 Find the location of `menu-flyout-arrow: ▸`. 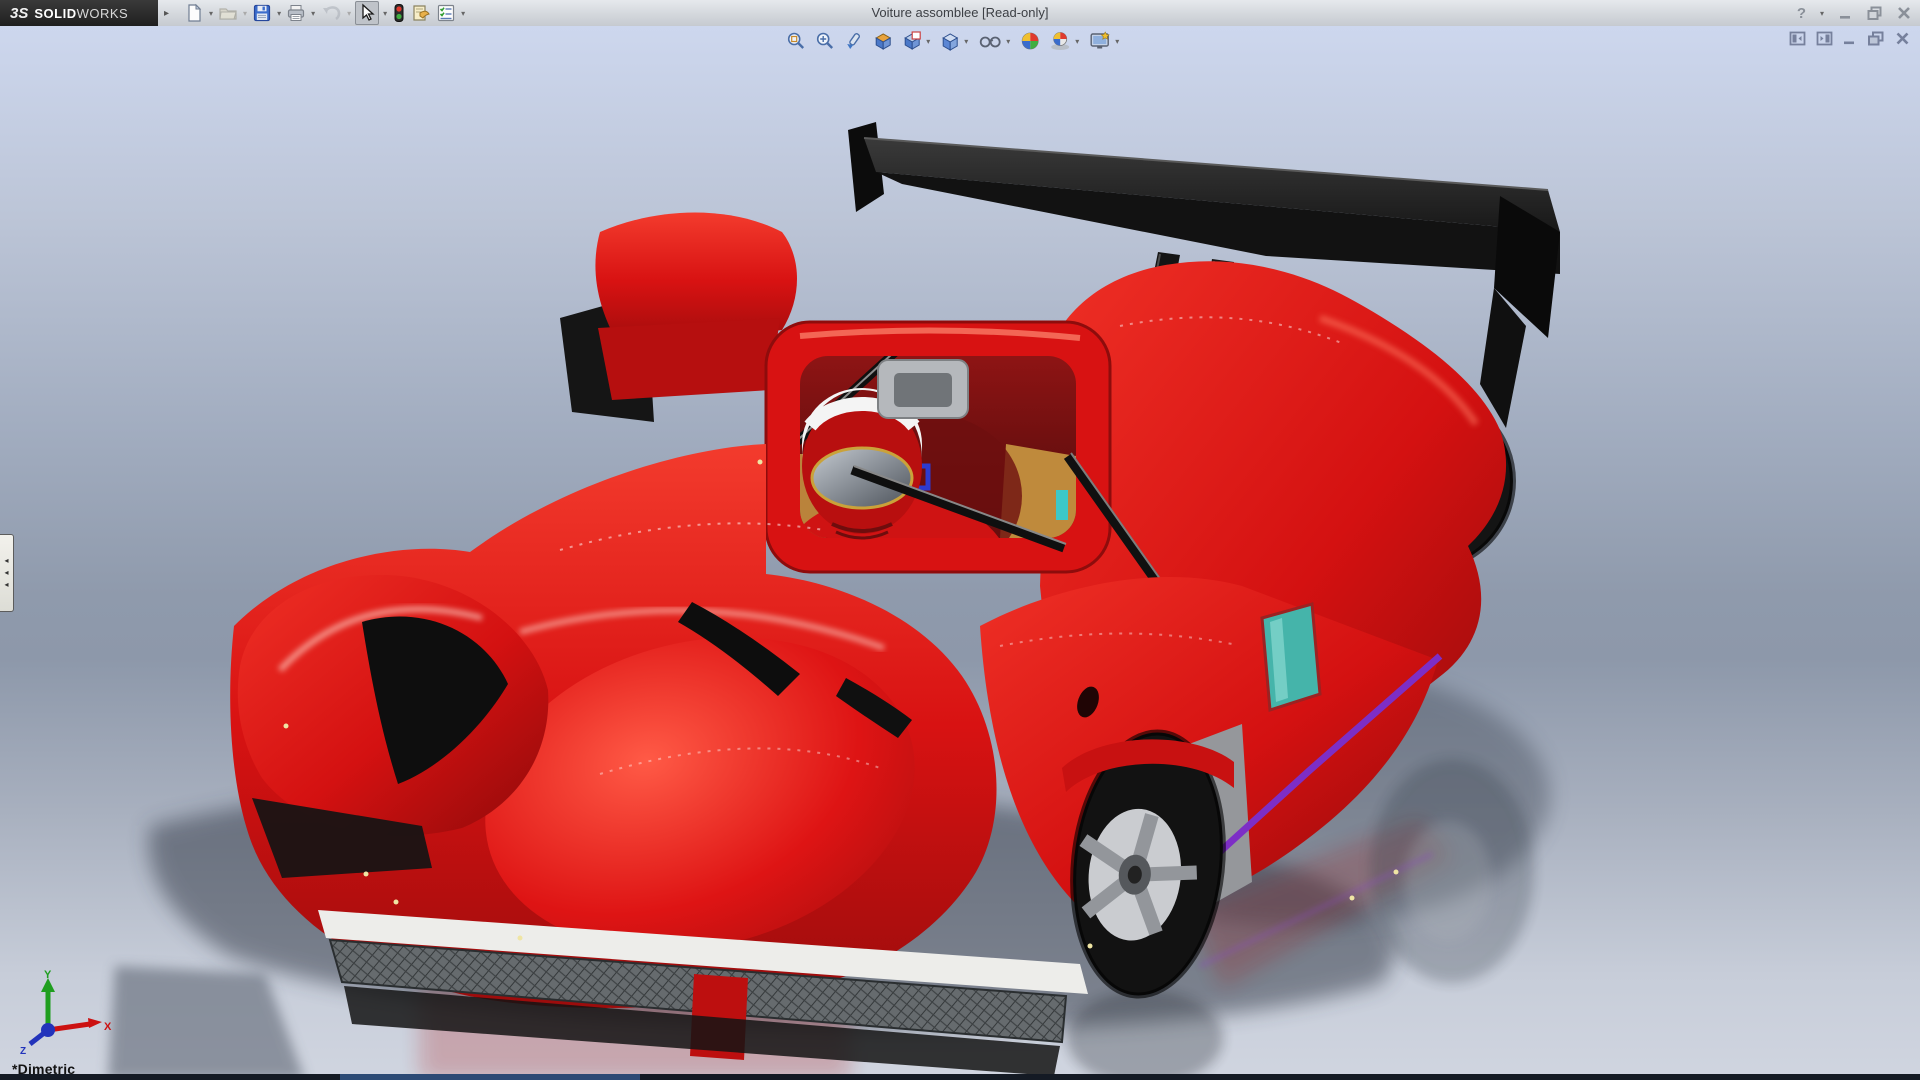

menu-flyout-arrow: ▸ is located at coordinates (166, 13).